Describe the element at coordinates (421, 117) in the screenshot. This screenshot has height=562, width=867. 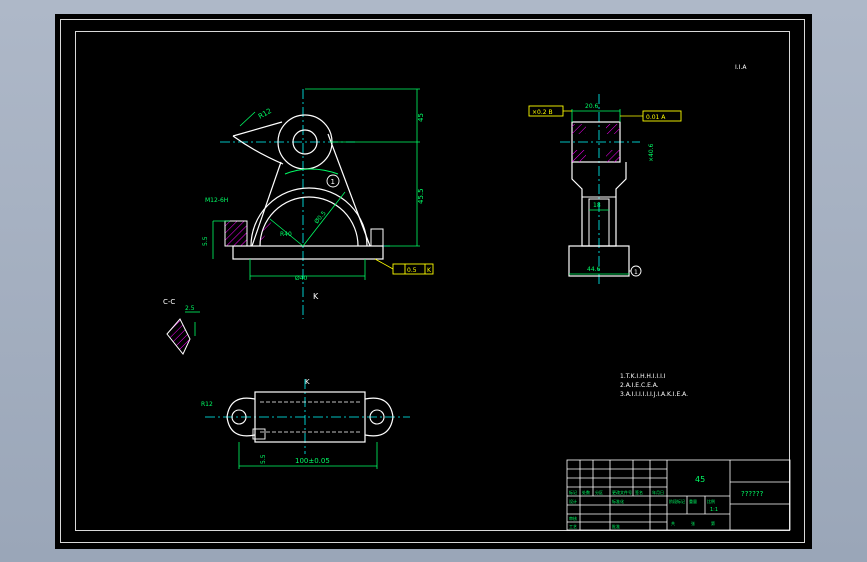
I see `front-height-upper: 45` at that location.